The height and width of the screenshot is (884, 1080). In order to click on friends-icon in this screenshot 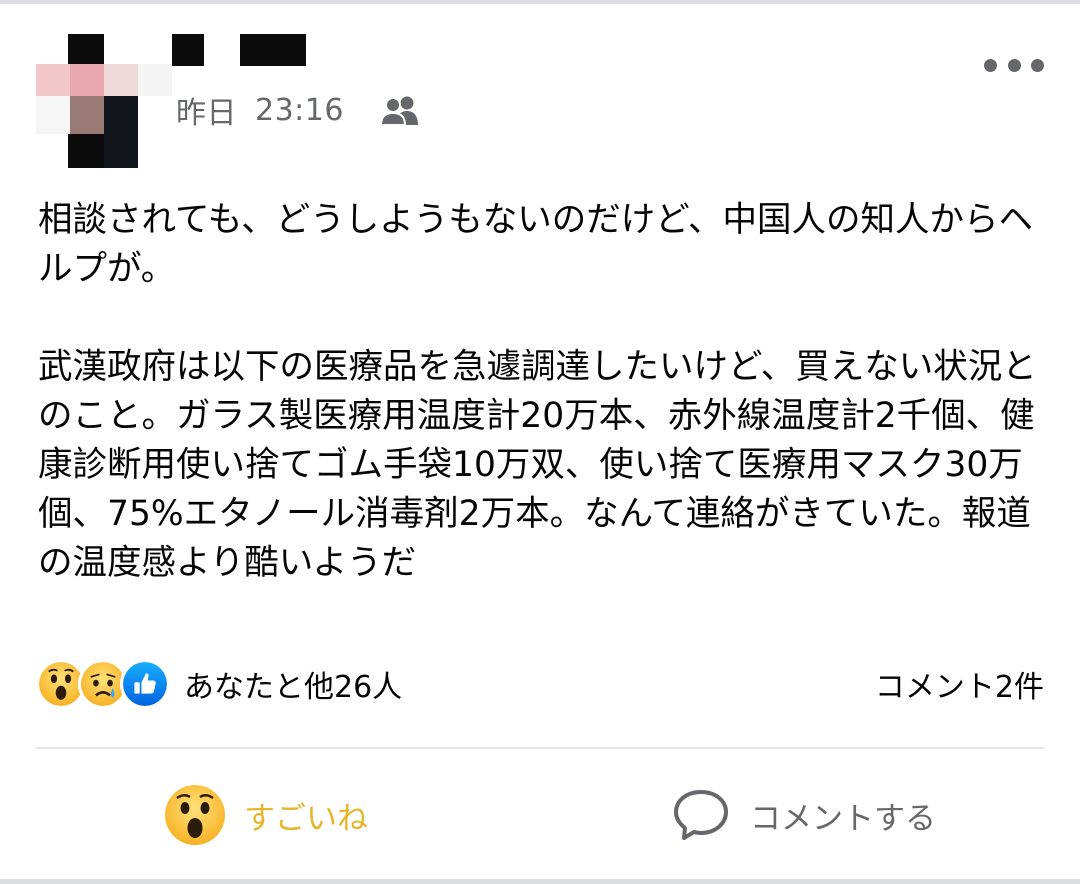, I will do `click(399, 110)`.